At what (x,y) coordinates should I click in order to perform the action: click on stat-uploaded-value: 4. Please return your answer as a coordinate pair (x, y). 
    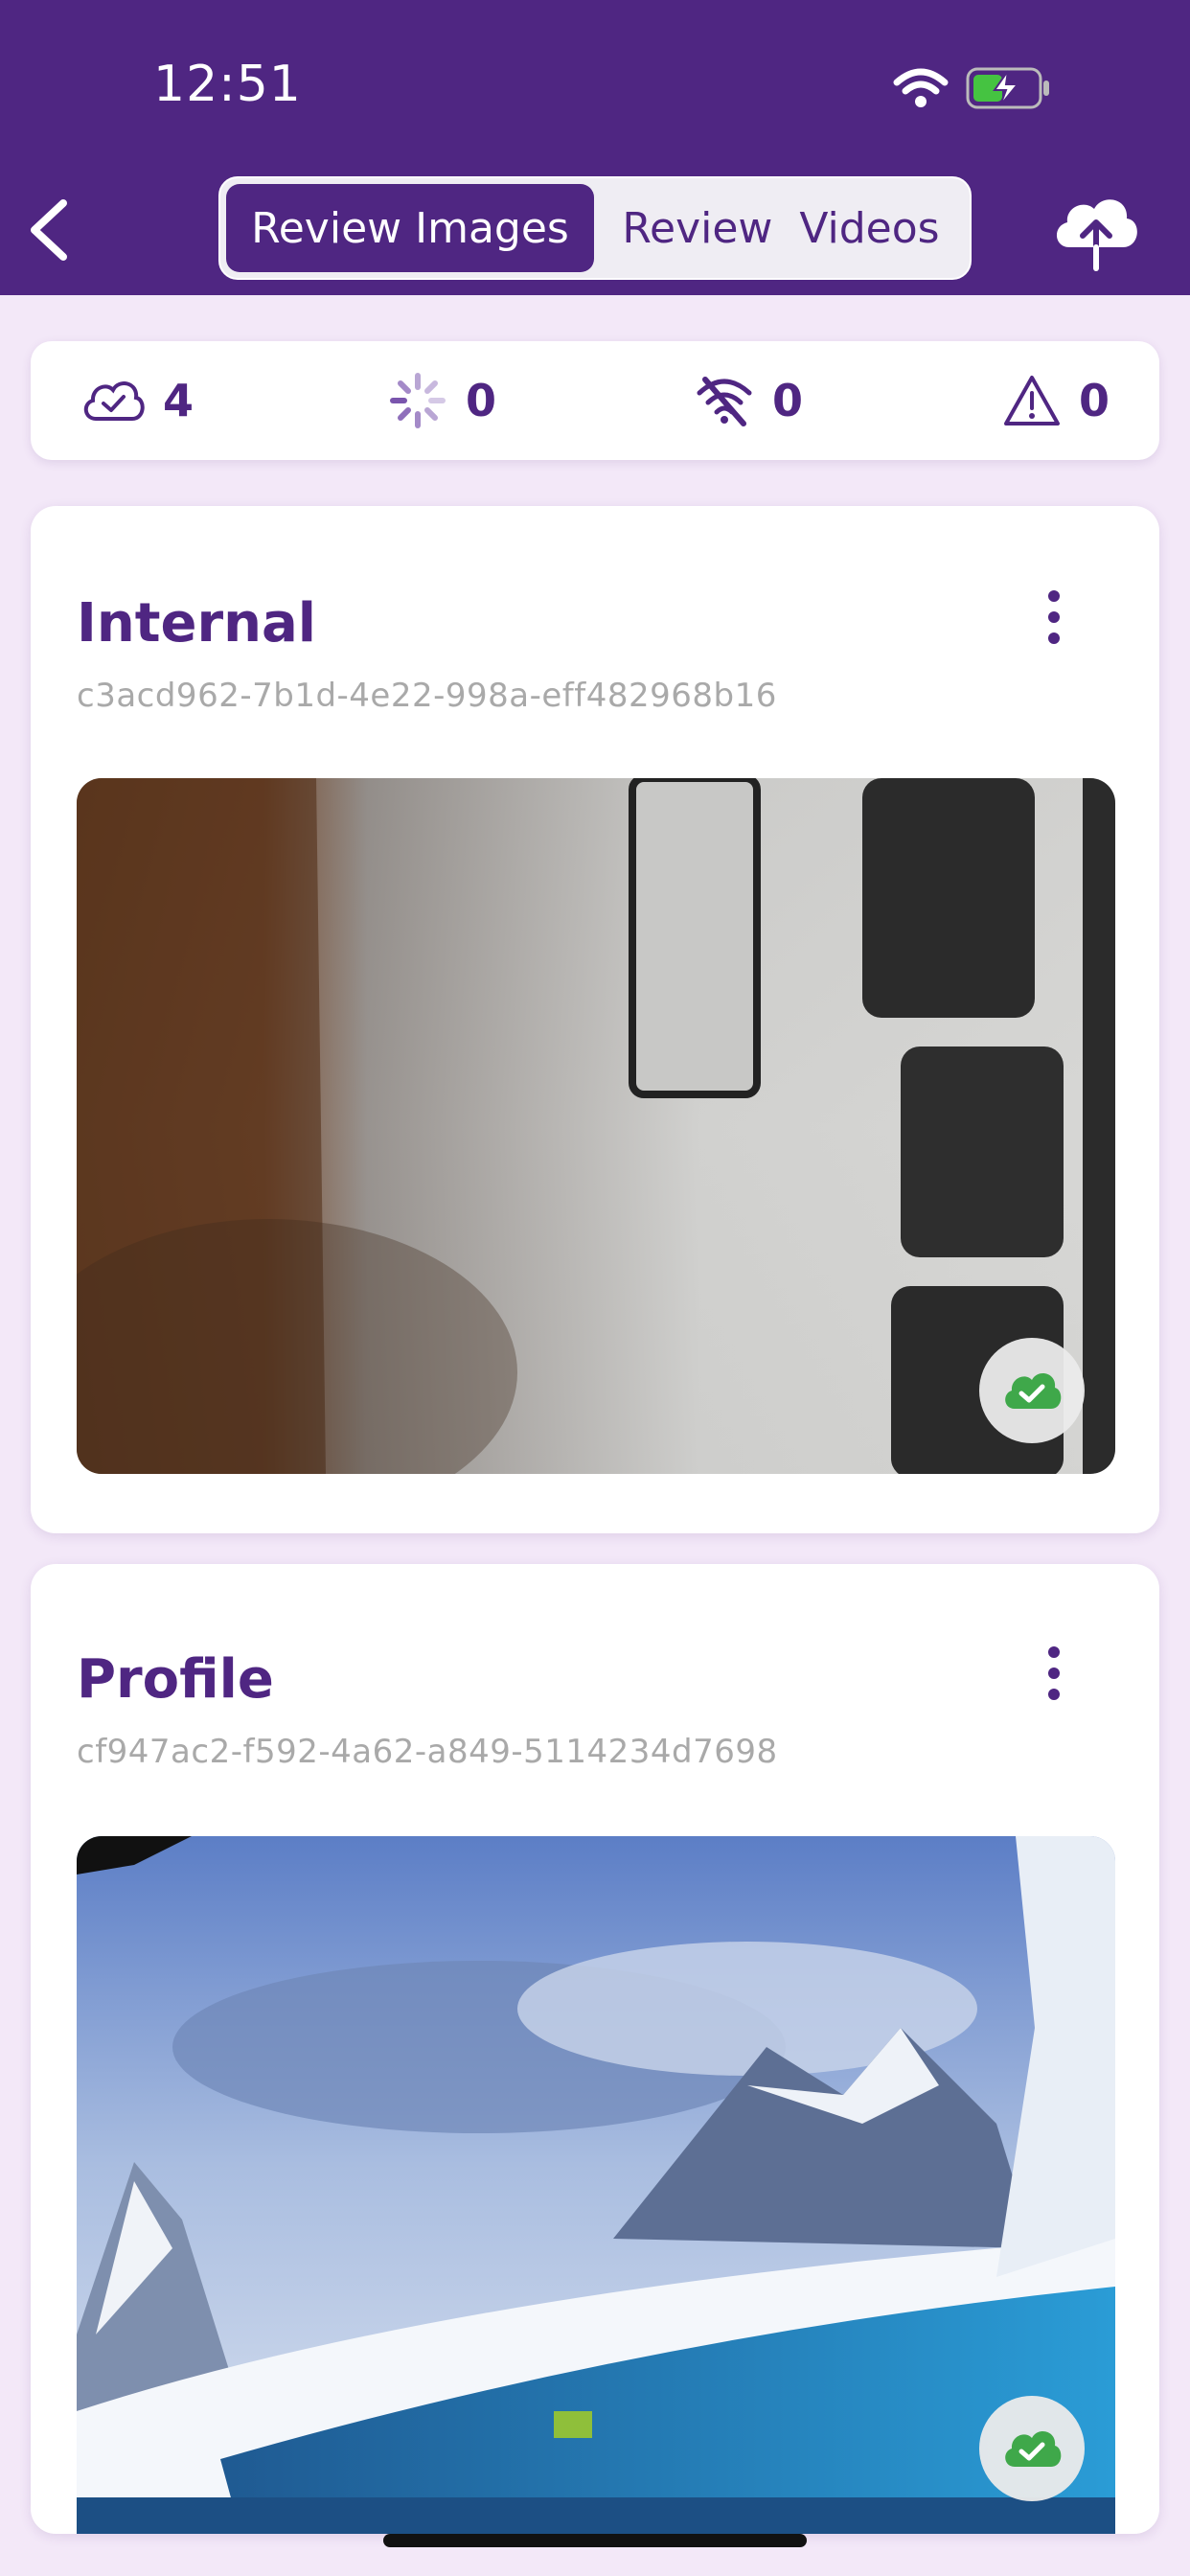
    Looking at the image, I should click on (179, 400).